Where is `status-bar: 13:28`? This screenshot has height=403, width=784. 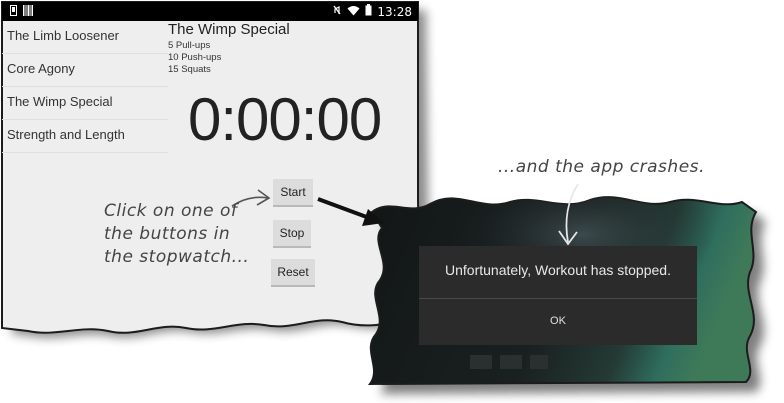
status-bar: 13:28 is located at coordinates (210, 11).